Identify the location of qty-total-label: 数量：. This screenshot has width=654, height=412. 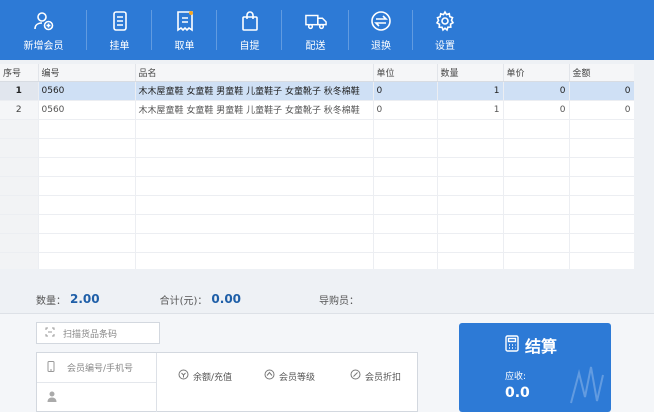
(51, 301).